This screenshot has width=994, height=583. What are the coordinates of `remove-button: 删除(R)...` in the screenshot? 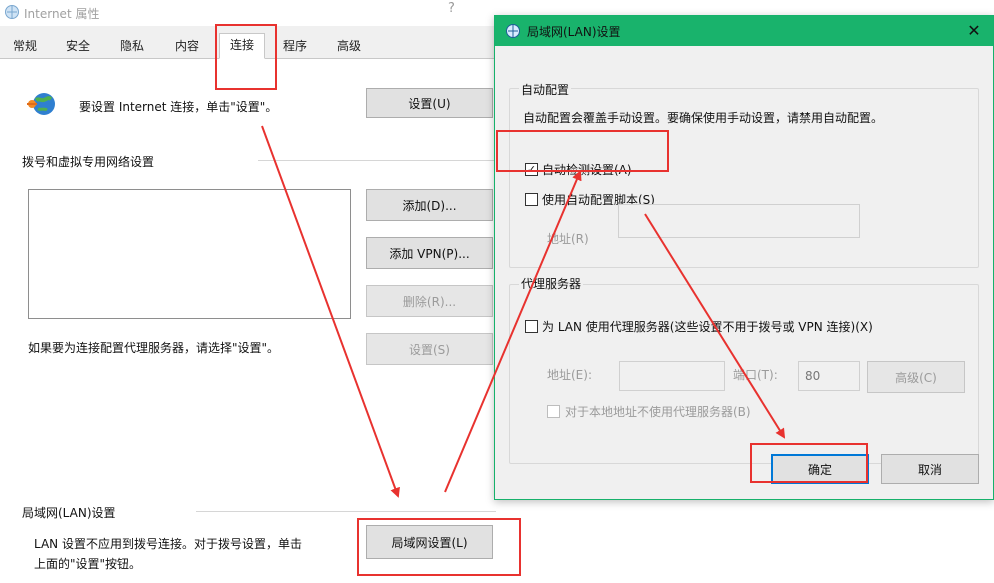 It's located at (429, 301).